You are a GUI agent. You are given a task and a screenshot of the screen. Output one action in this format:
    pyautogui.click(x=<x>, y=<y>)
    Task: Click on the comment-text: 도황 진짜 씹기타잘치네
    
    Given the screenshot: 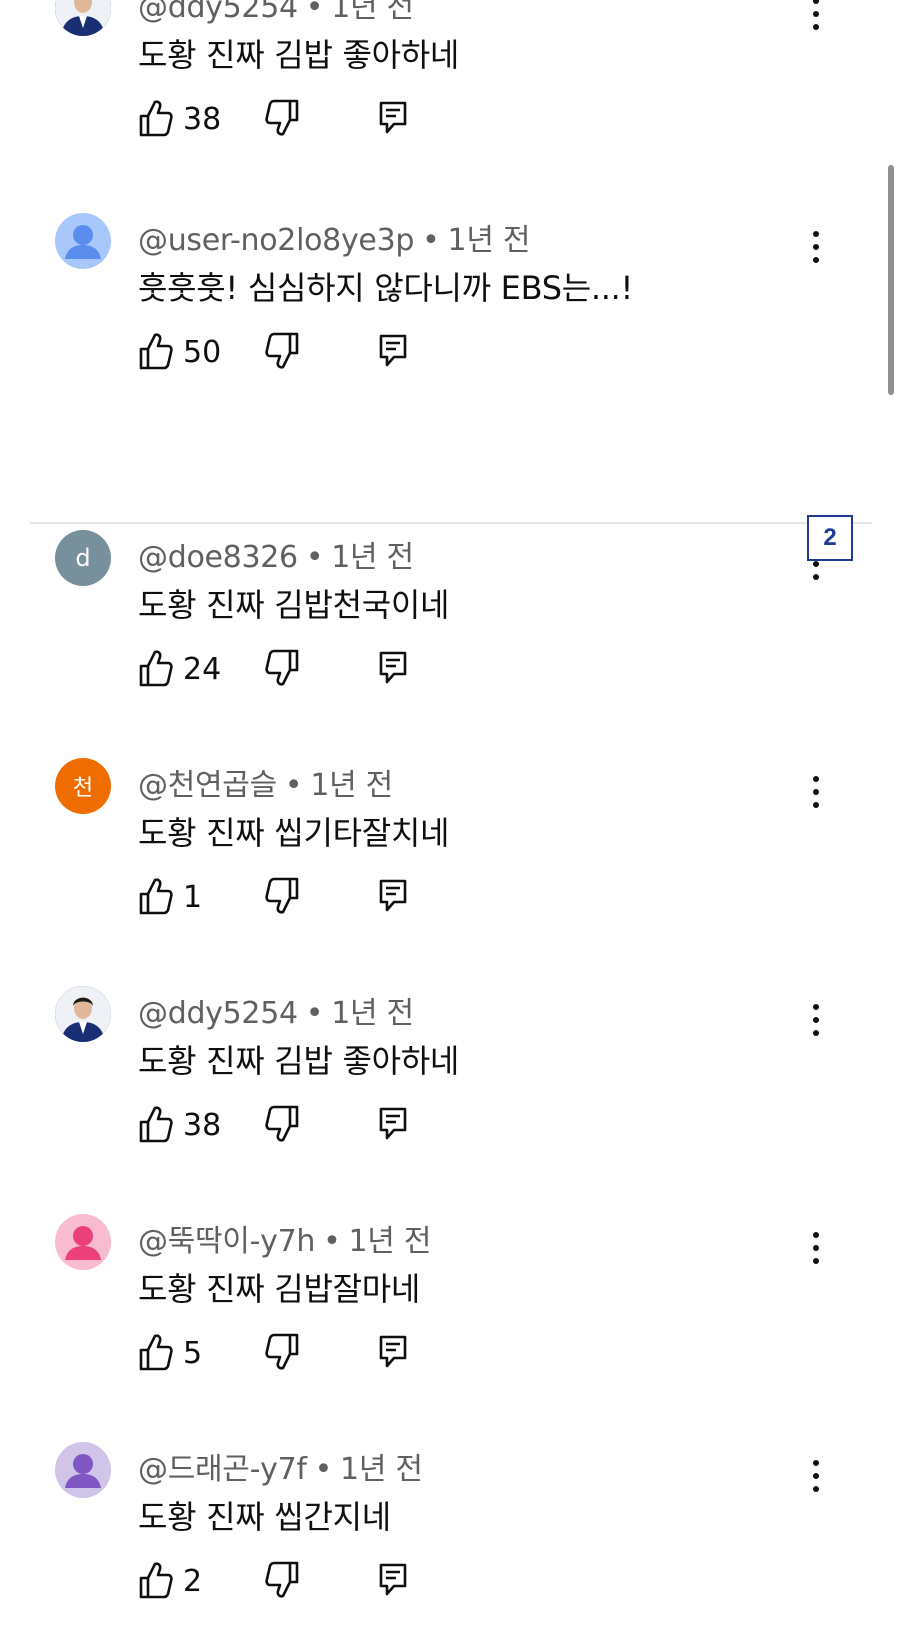 What is the action you would take?
    pyautogui.click(x=294, y=833)
    